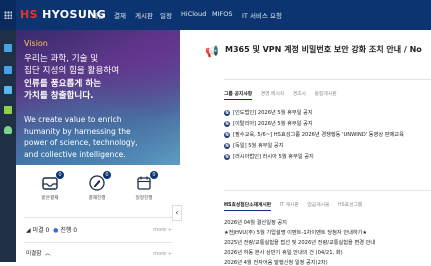  I want to click on progress-text: 진행 0, so click(69, 230).